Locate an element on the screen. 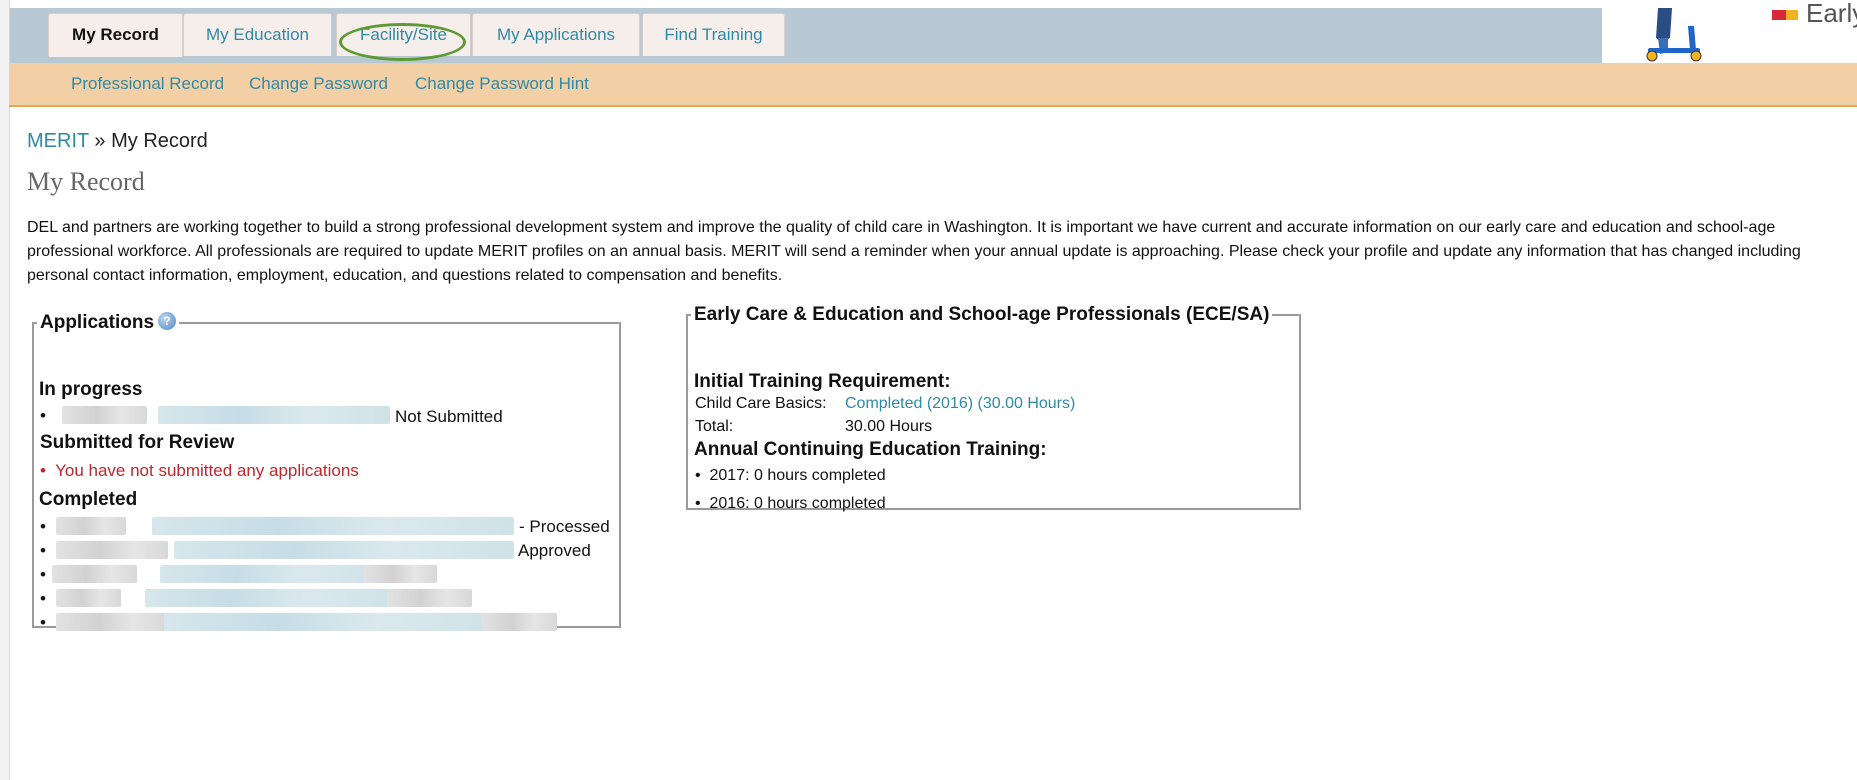  in-progress-status: Not Submitted is located at coordinates (449, 416).